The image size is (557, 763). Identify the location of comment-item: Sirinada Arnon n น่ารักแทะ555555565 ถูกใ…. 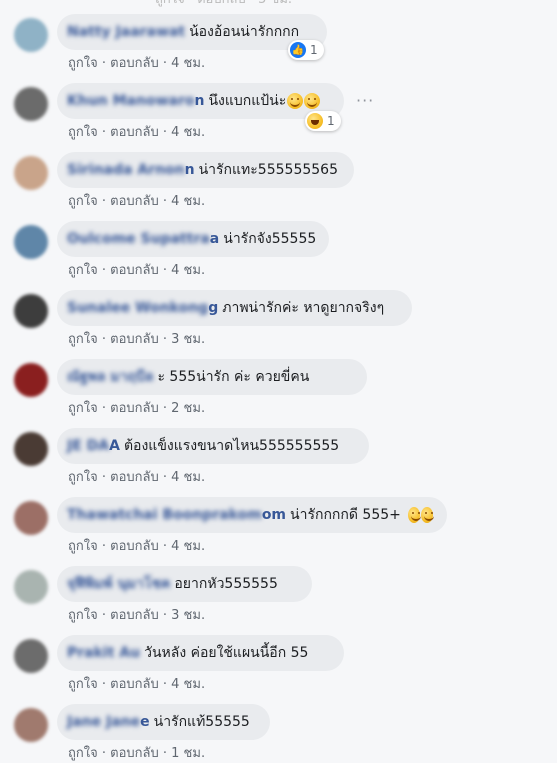
(278, 173).